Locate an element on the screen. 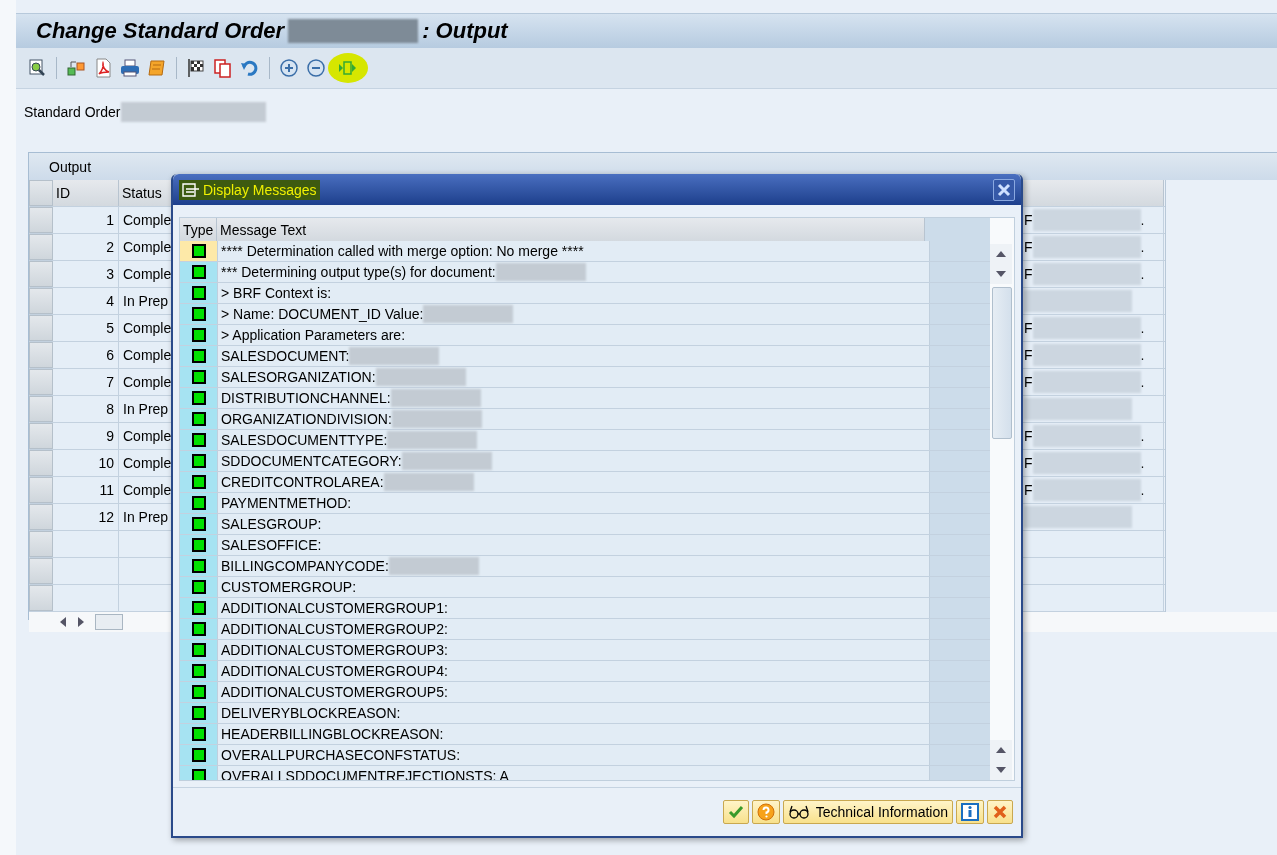 Image resolution: width=1277 pixels, height=855 pixels. copy-icon is located at coordinates (223, 68).